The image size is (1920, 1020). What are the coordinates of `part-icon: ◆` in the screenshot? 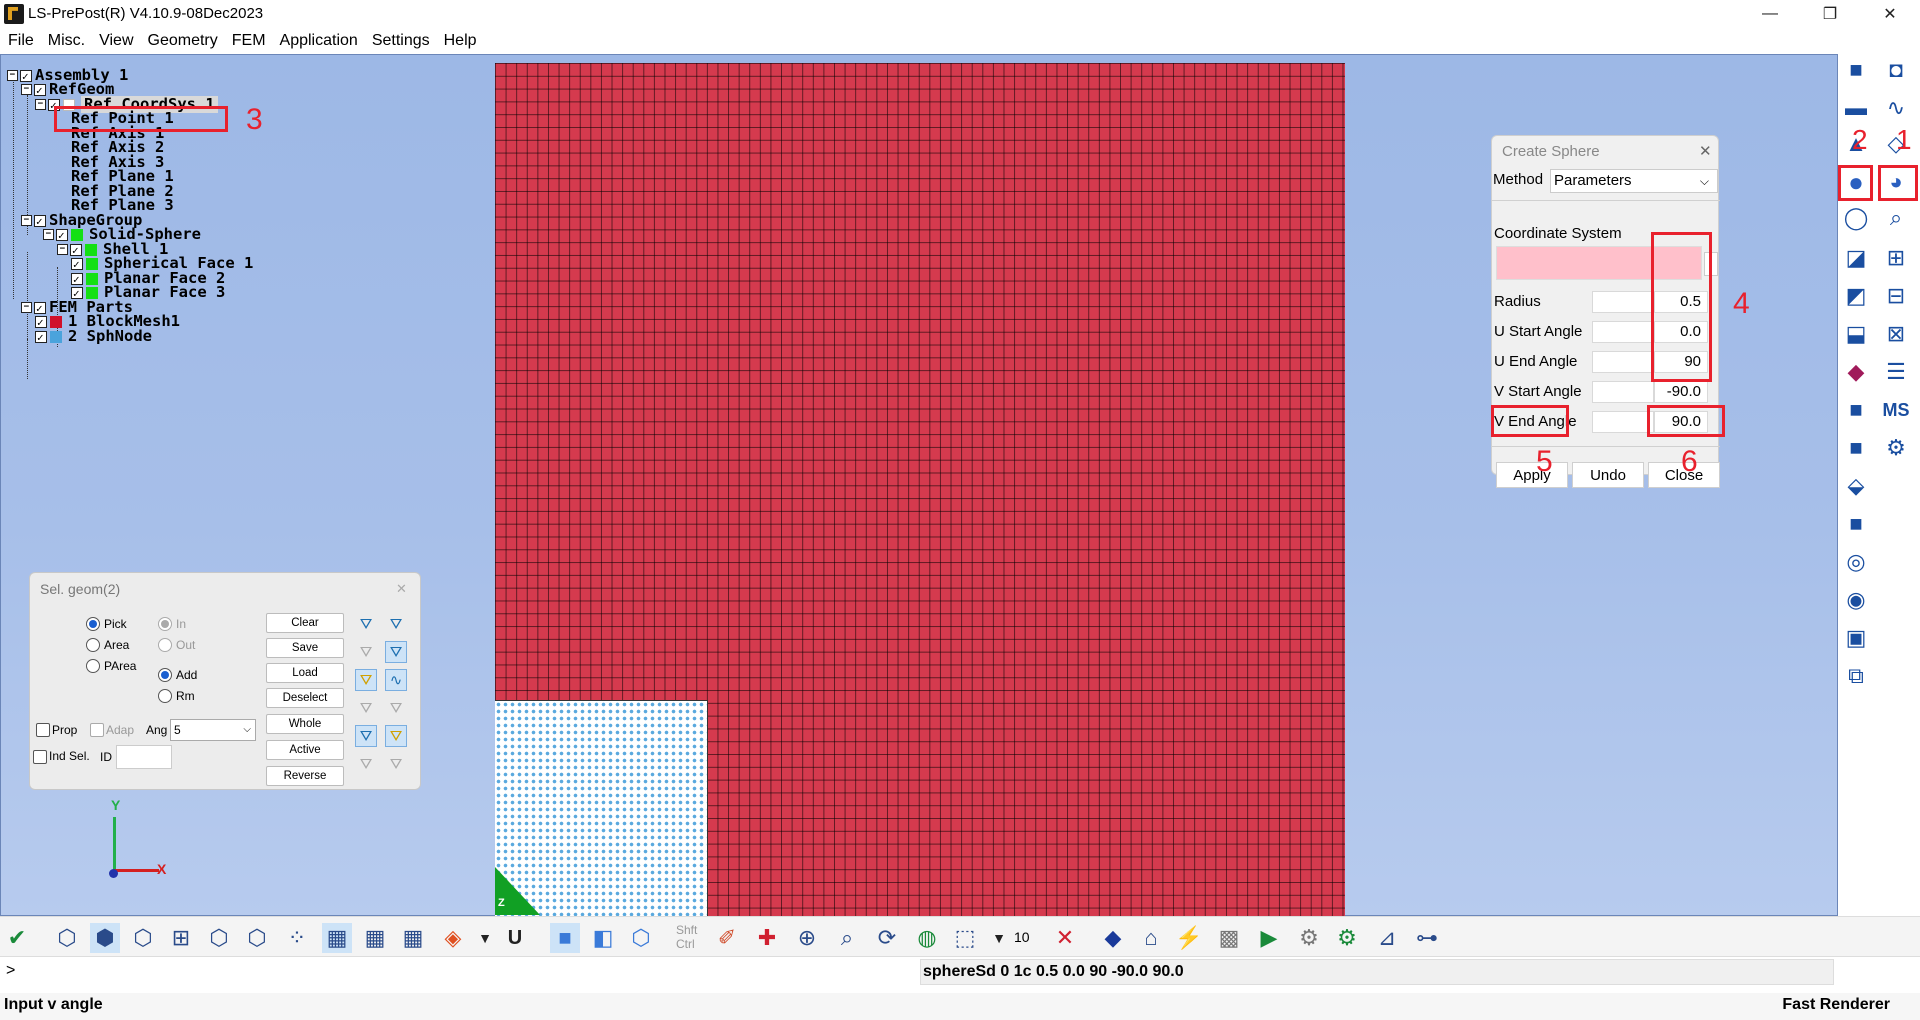 It's located at (1856, 372).